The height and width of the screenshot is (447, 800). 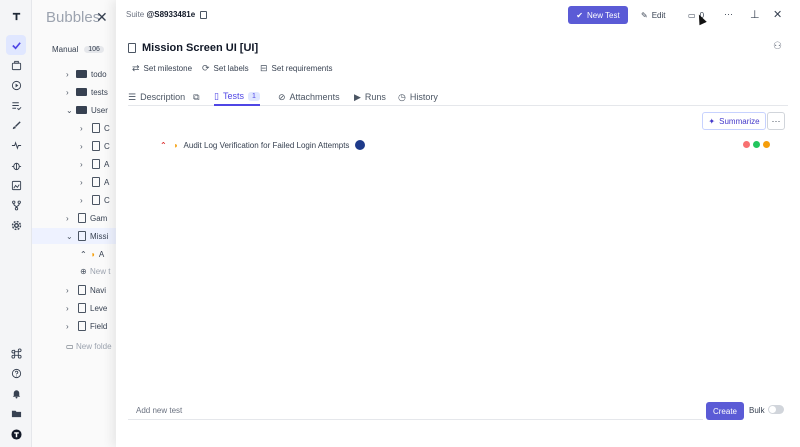 I want to click on image-report-icon, so click(x=16, y=185).